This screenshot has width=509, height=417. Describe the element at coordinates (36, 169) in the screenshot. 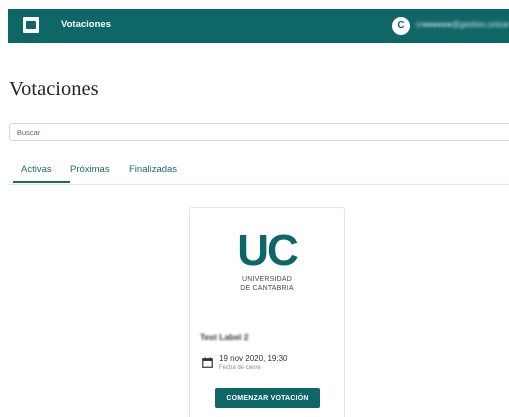

I see `tab-activas: Activas` at that location.